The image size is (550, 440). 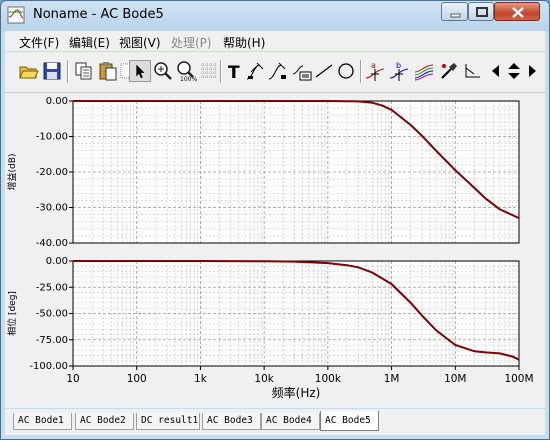 I want to click on tab-ac-bode5: AC Bode5, so click(x=349, y=421).